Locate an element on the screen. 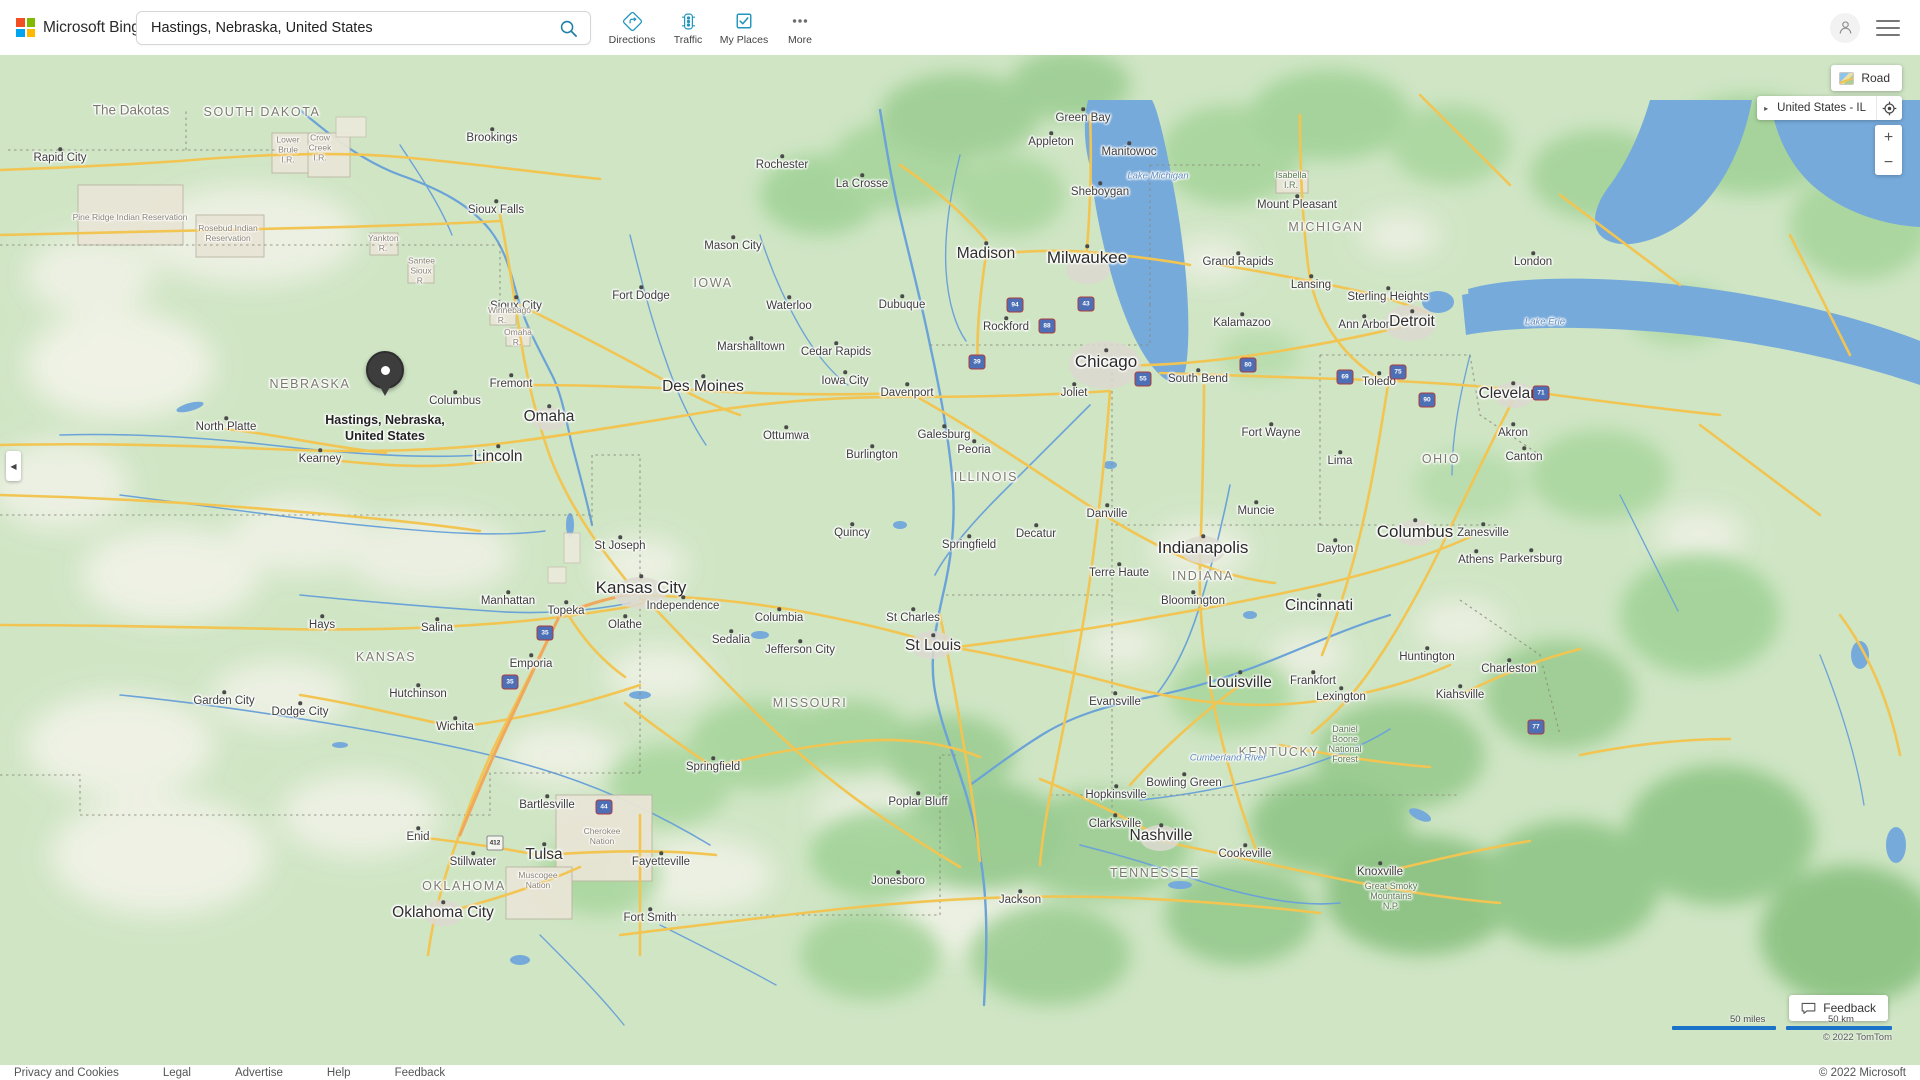 The width and height of the screenshot is (1920, 1080). copyright-label: © 2022 Microsoft is located at coordinates (1862, 1072).